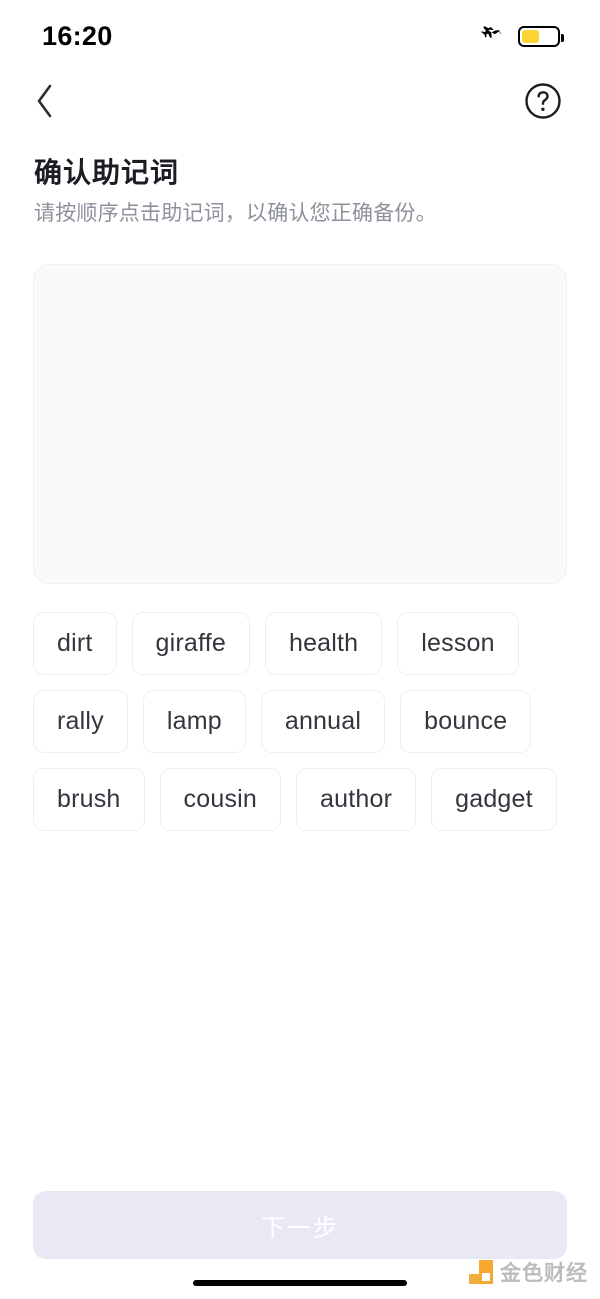 The height and width of the screenshot is (1299, 600). What do you see at coordinates (89, 799) in the screenshot?
I see `word-chip: brush` at bounding box center [89, 799].